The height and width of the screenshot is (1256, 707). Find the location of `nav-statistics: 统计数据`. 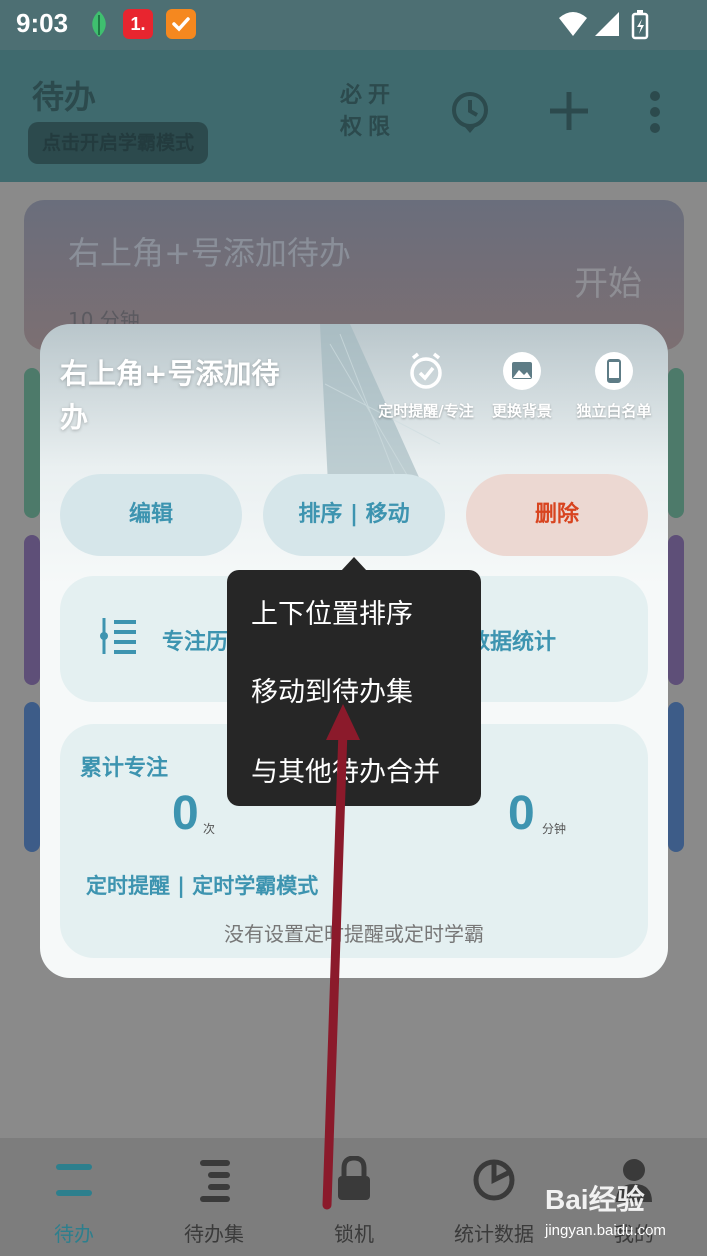

nav-statistics: 统计数据 is located at coordinates (494, 1197).